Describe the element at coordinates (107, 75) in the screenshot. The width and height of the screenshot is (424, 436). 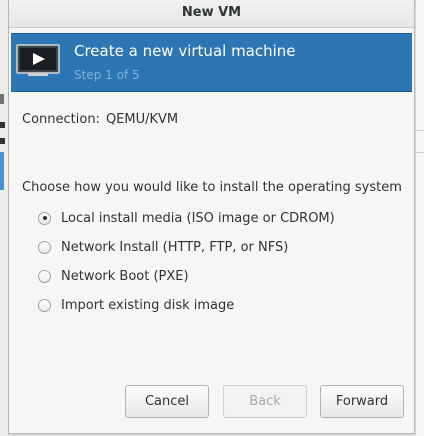
I see `wizard-step-indicator: Step 1 of 5` at that location.